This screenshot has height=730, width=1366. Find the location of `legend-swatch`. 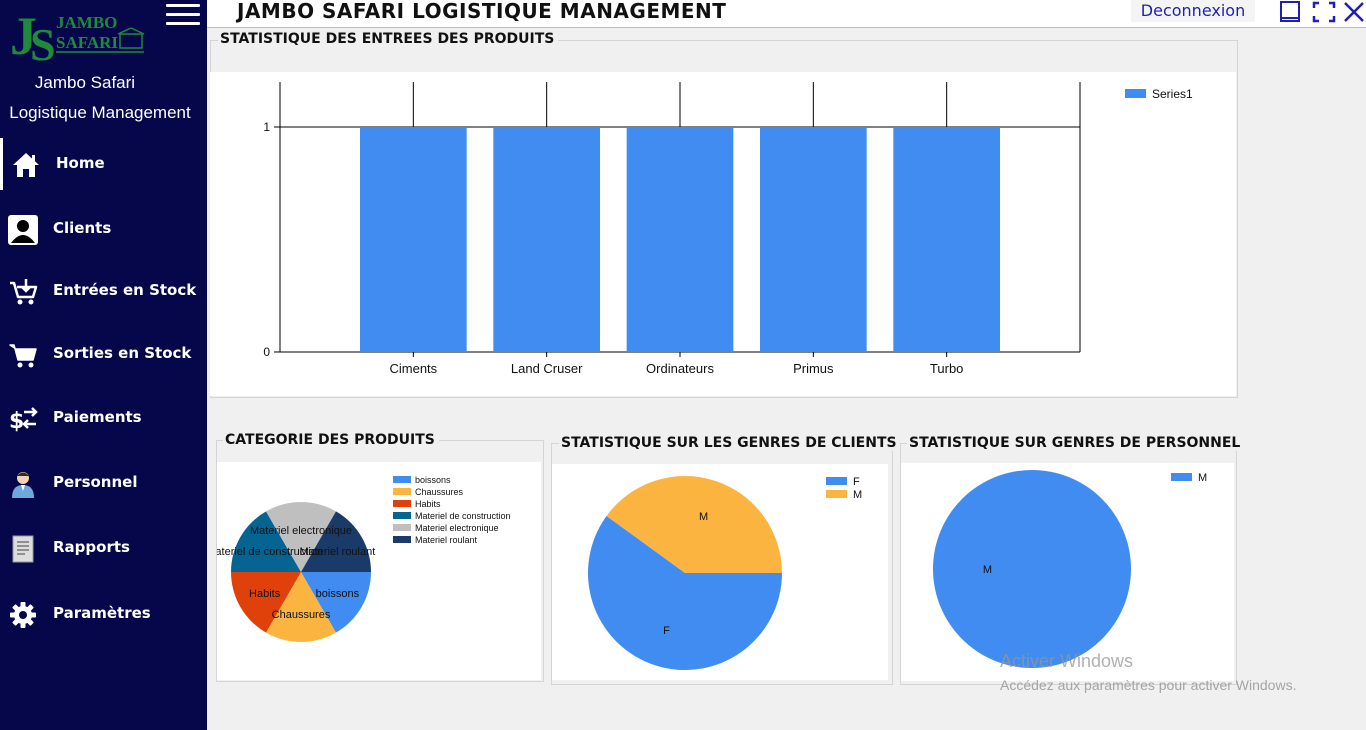

legend-swatch is located at coordinates (1135, 93).